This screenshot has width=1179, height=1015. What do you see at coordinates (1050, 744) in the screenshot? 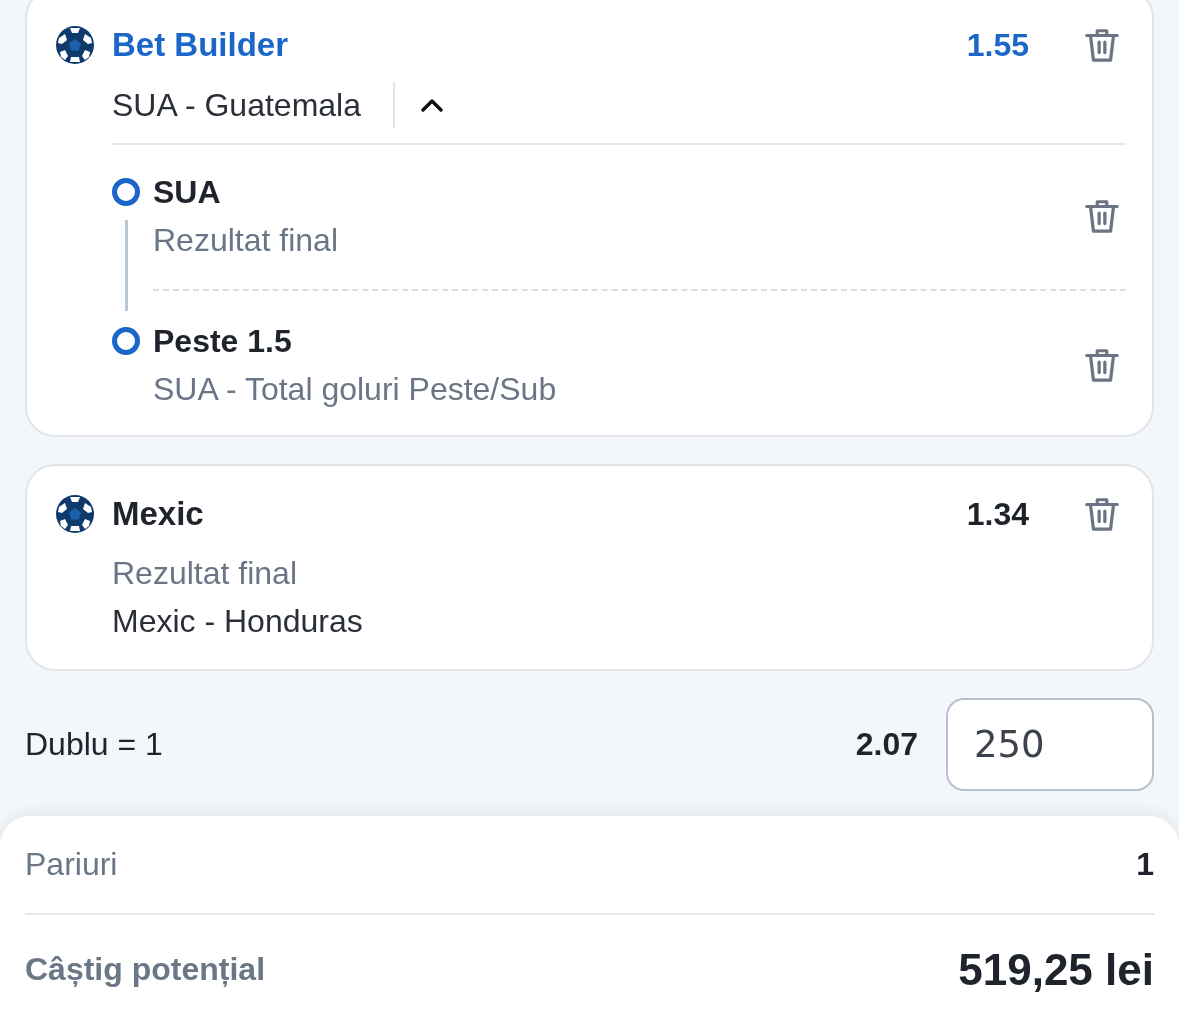
I see `stake-field: 250` at bounding box center [1050, 744].